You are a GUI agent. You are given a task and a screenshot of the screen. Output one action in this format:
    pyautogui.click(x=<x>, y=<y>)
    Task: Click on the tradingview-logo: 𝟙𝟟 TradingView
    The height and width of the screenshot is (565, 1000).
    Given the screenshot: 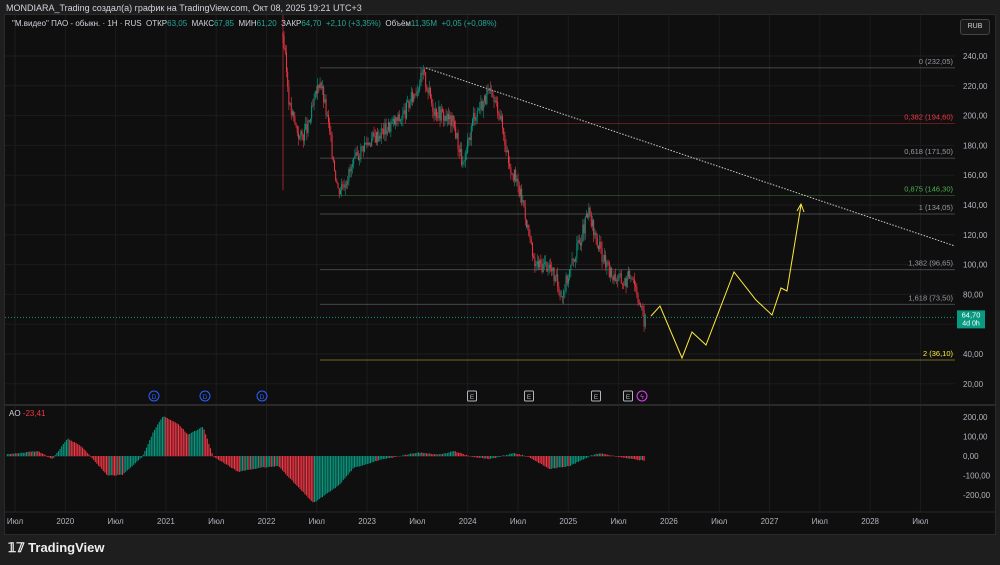 What is the action you would take?
    pyautogui.click(x=56, y=548)
    